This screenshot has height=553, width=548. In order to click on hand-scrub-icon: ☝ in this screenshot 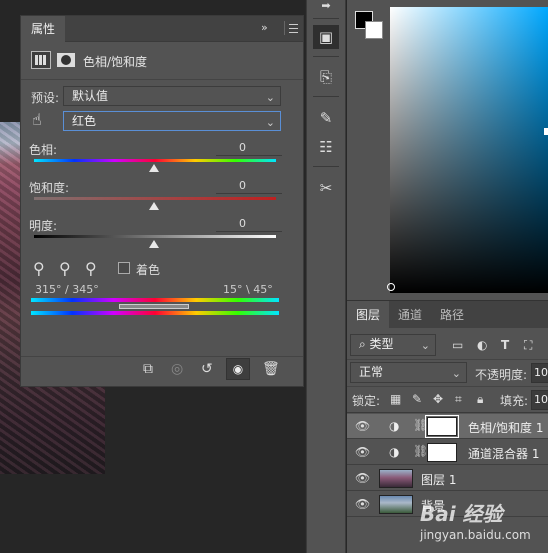, I will do `click(37, 119)`.